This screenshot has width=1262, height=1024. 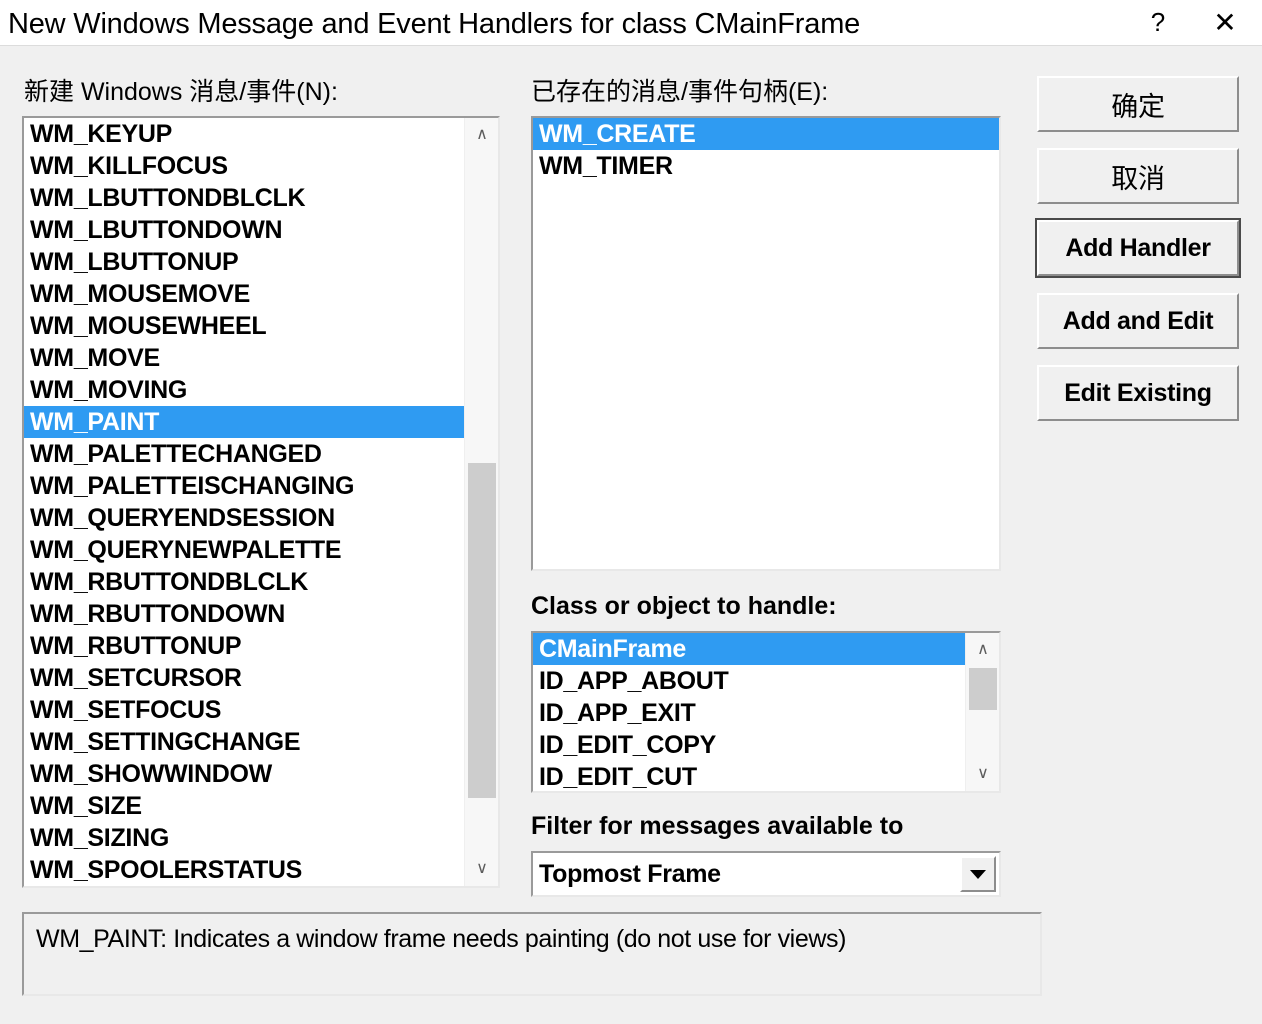 I want to click on list-item: ID_EDIT_CUT, so click(x=749, y=776).